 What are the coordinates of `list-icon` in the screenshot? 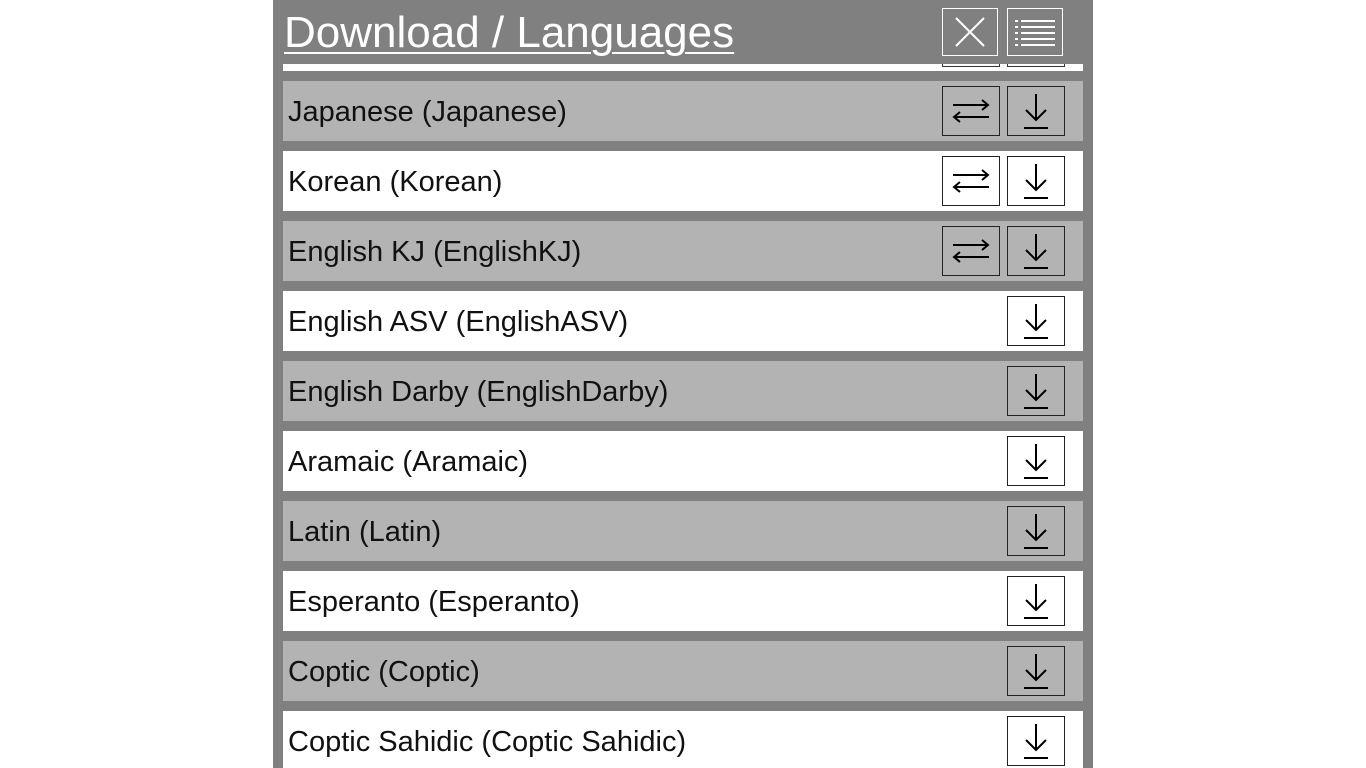 It's located at (1035, 32).